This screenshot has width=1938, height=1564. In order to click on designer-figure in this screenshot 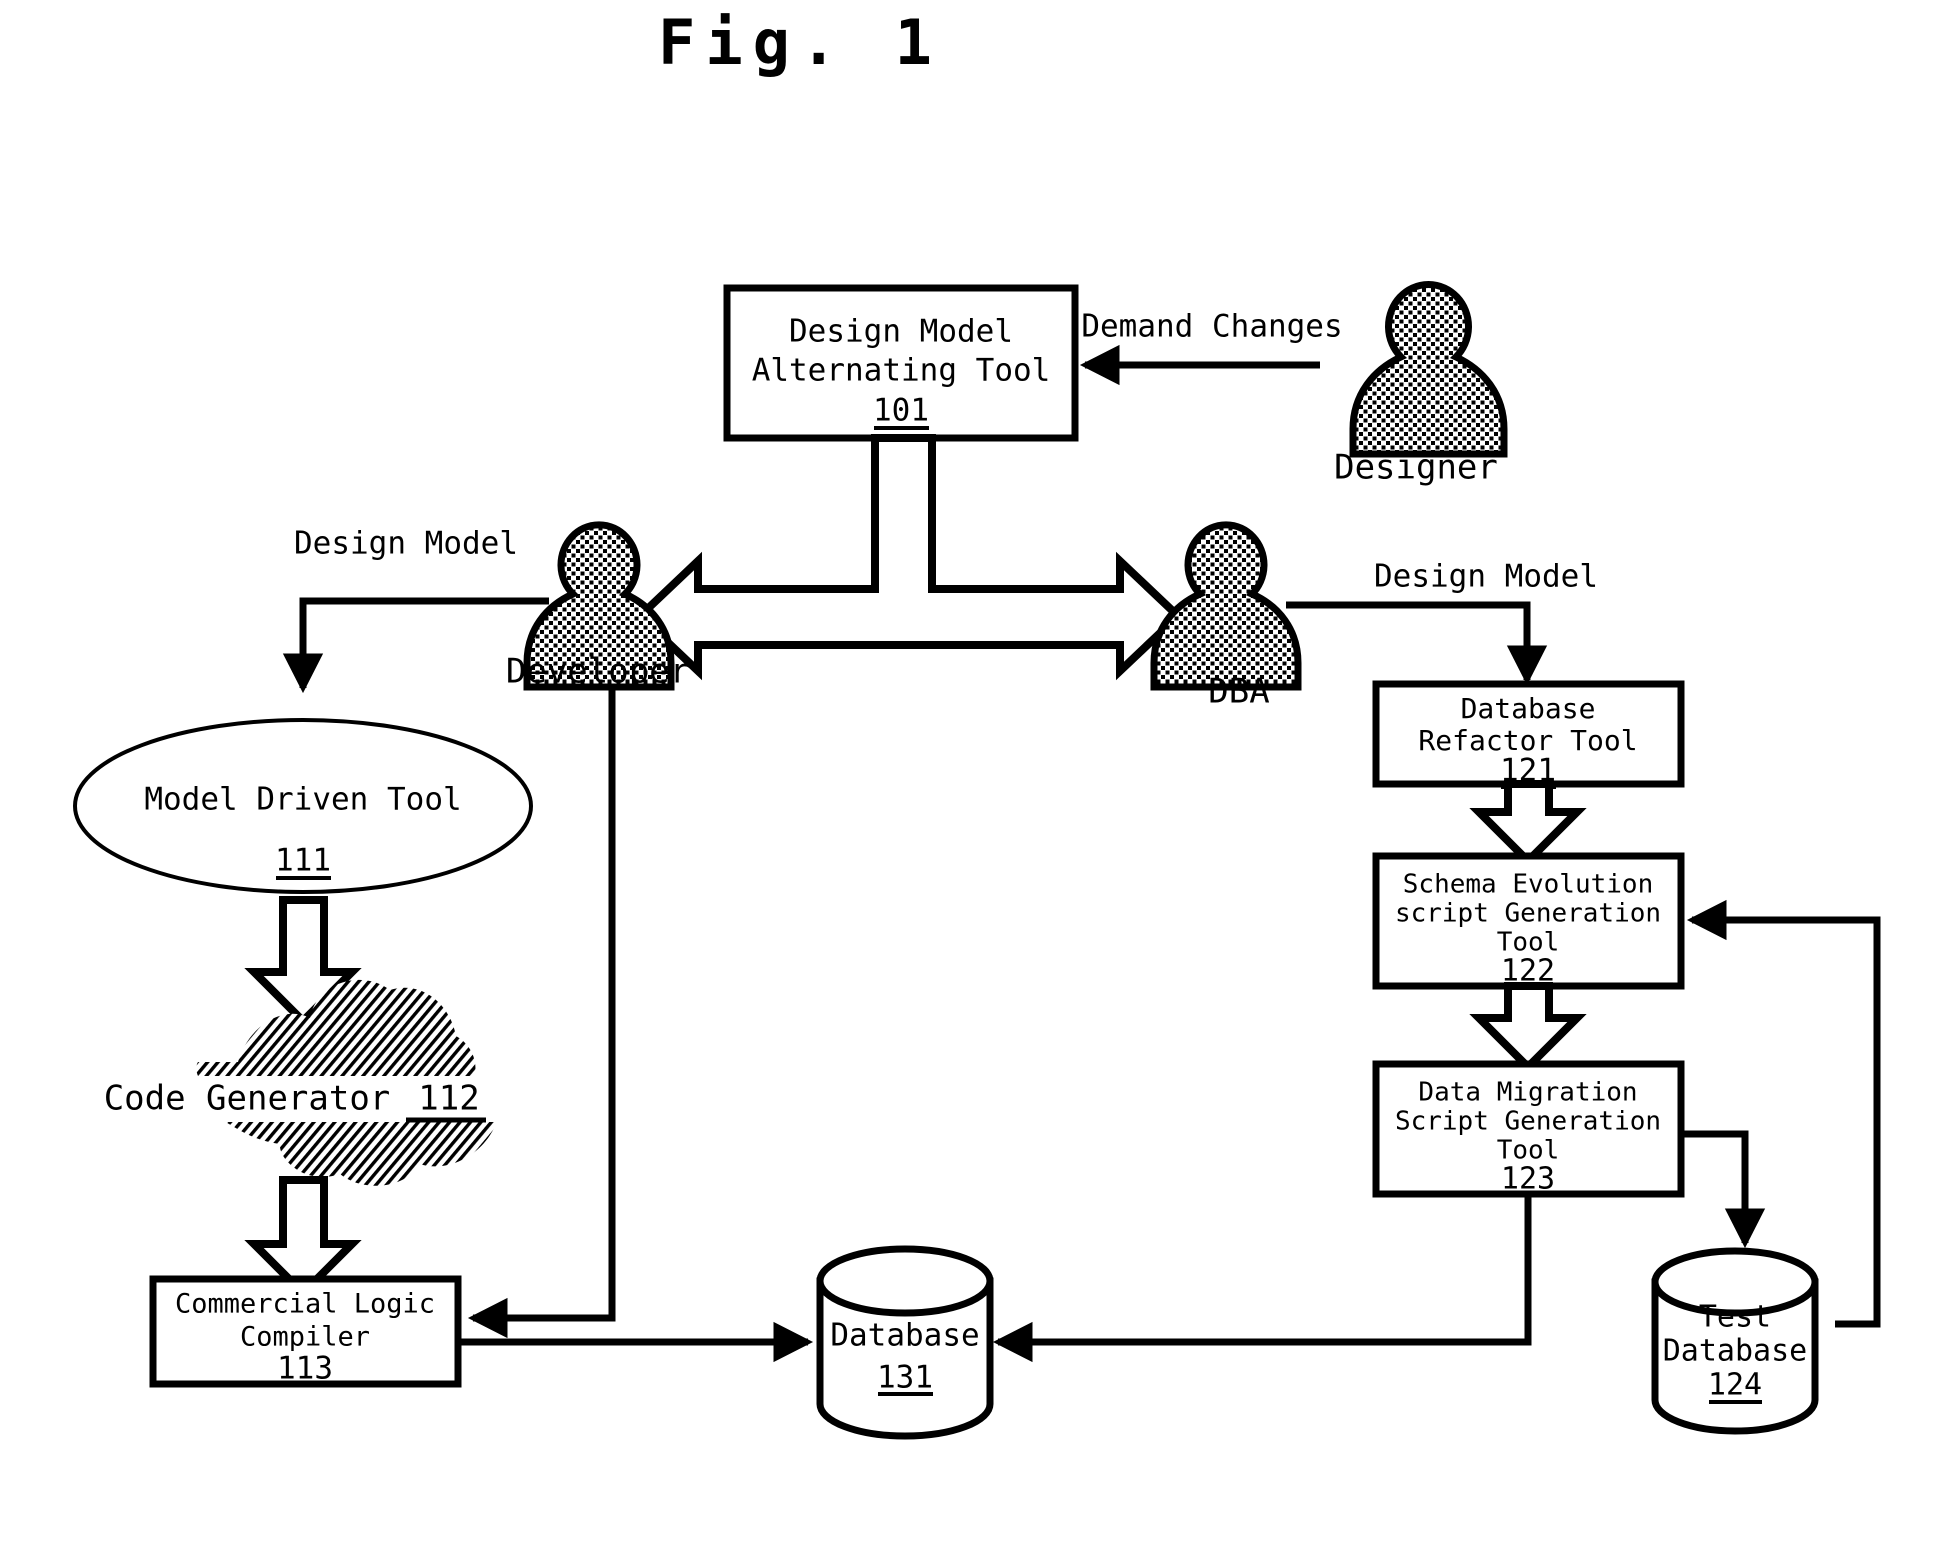, I will do `click(1428, 369)`.